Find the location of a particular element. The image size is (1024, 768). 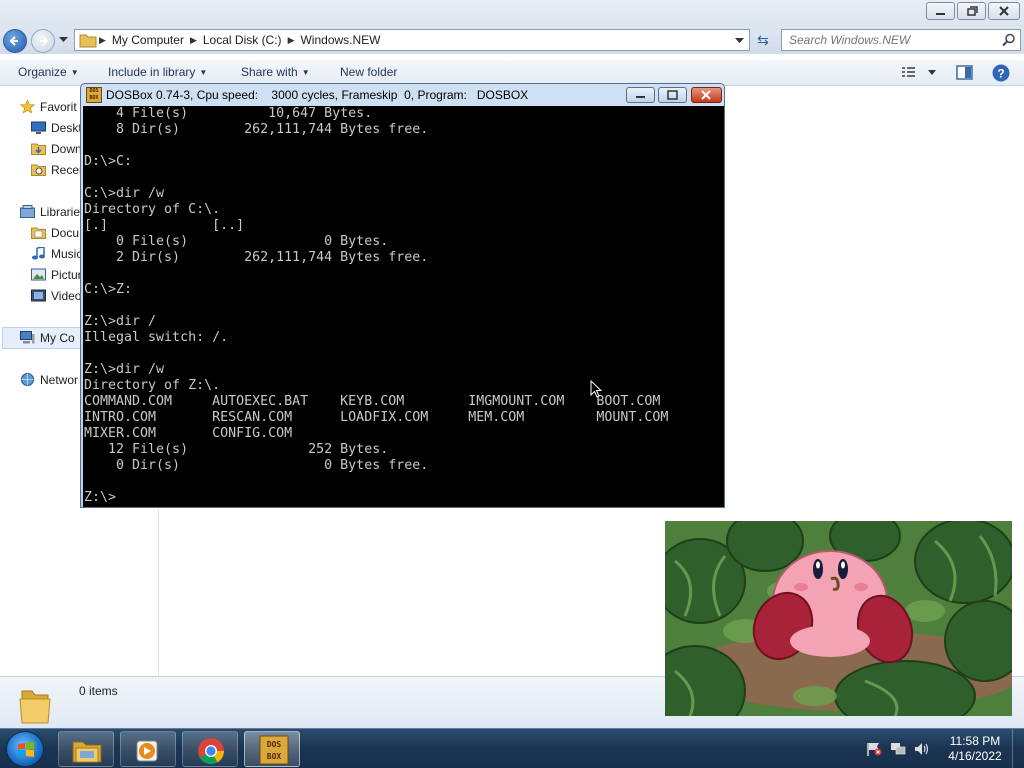

mouse-cursor-icon is located at coordinates (596, 389).